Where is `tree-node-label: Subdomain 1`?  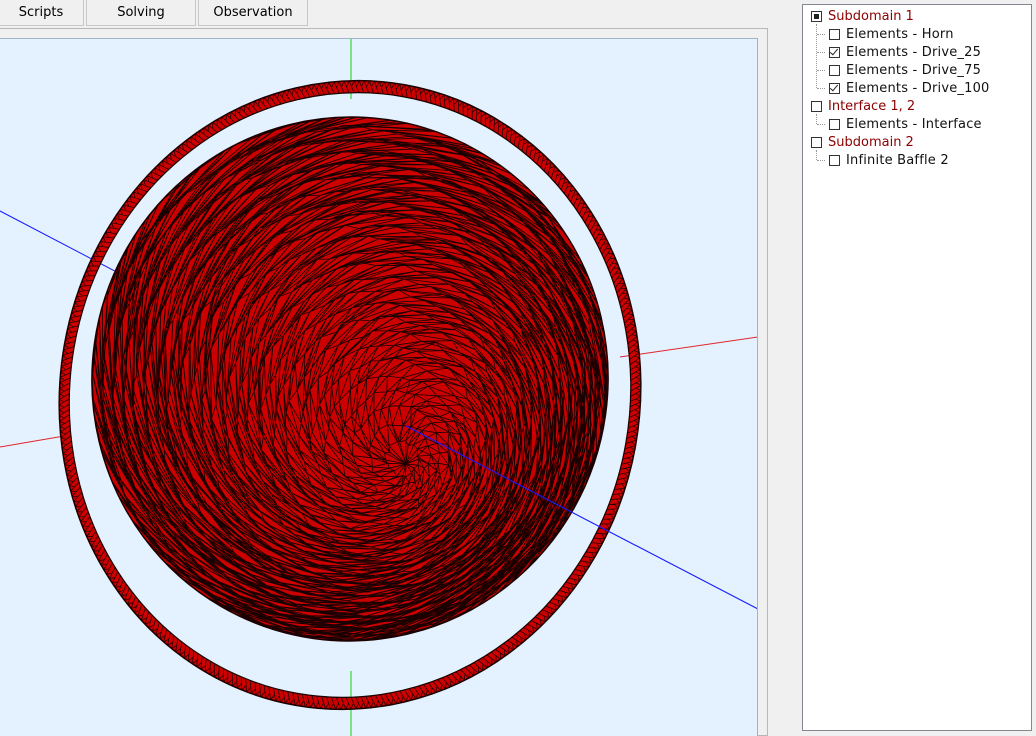
tree-node-label: Subdomain 1 is located at coordinates (871, 16).